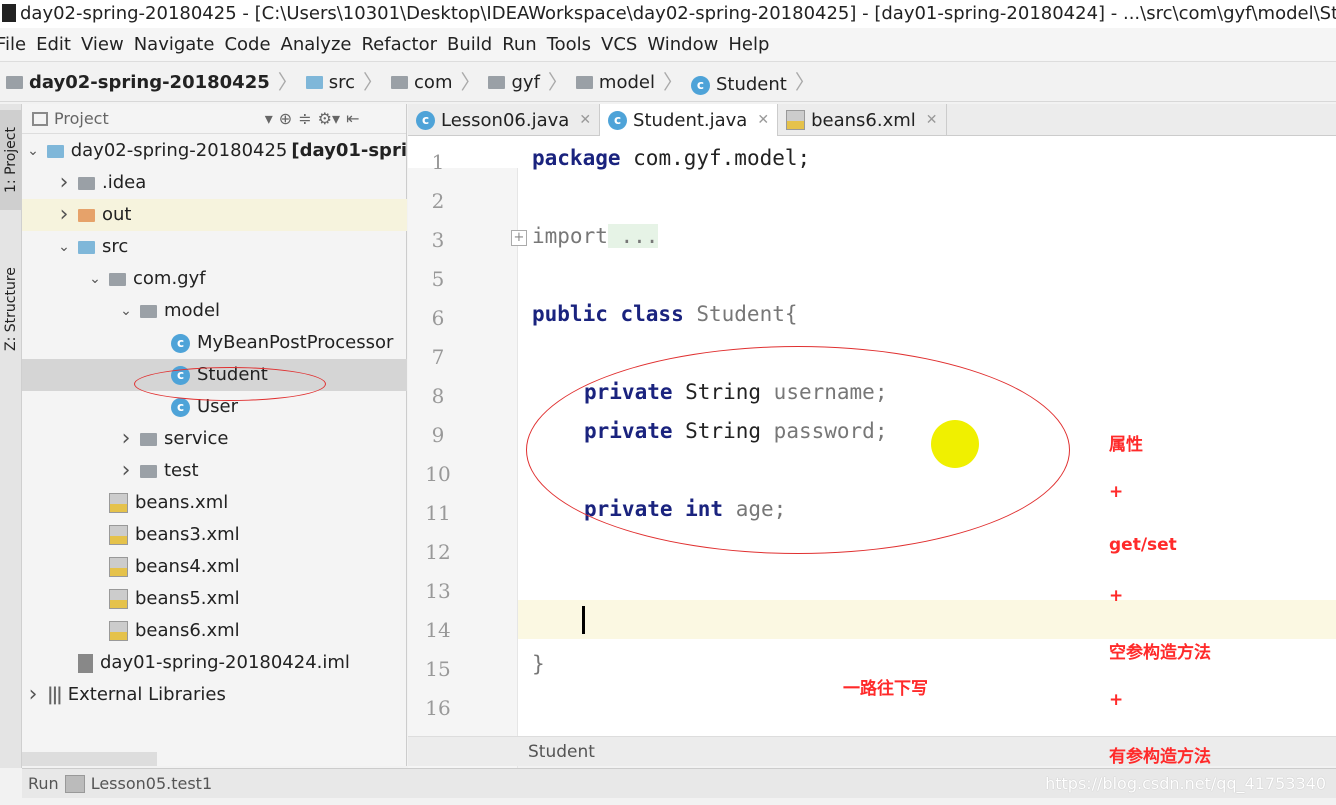 This screenshot has height=805, width=1336. What do you see at coordinates (214, 215) in the screenshot?
I see `tree-item: › out` at bounding box center [214, 215].